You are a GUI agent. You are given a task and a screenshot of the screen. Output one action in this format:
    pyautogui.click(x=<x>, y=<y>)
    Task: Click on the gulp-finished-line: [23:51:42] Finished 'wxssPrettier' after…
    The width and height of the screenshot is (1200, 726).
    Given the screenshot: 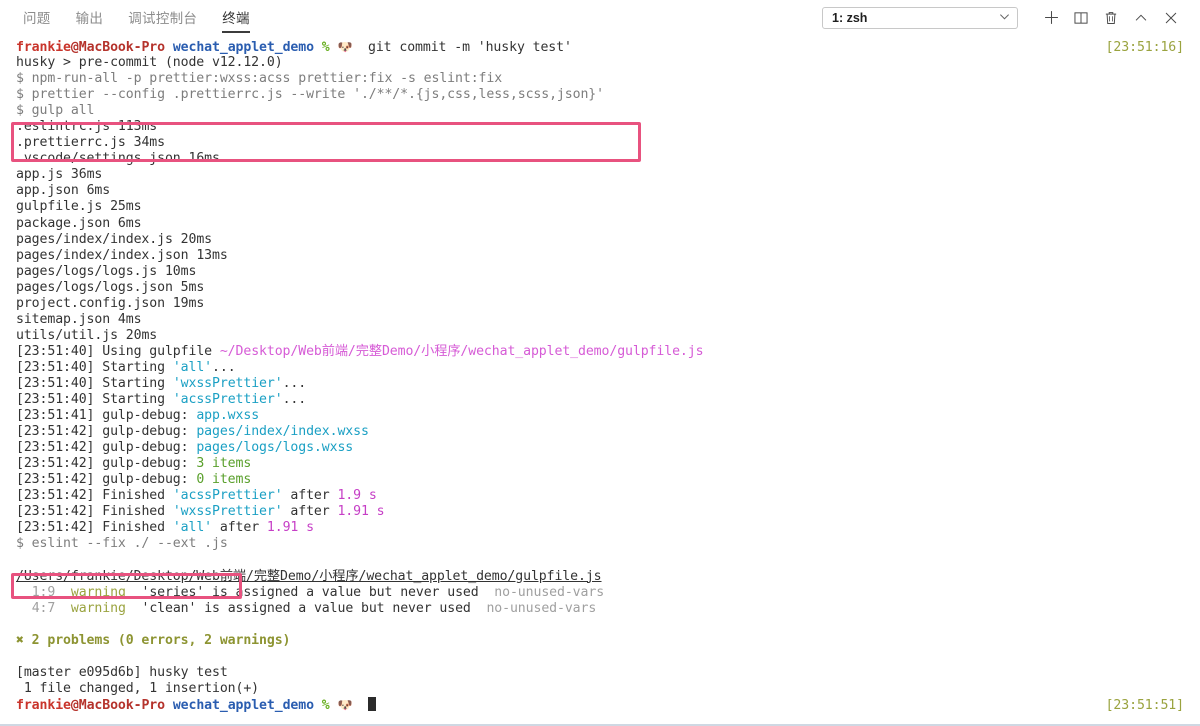 What is the action you would take?
    pyautogui.click(x=603, y=512)
    